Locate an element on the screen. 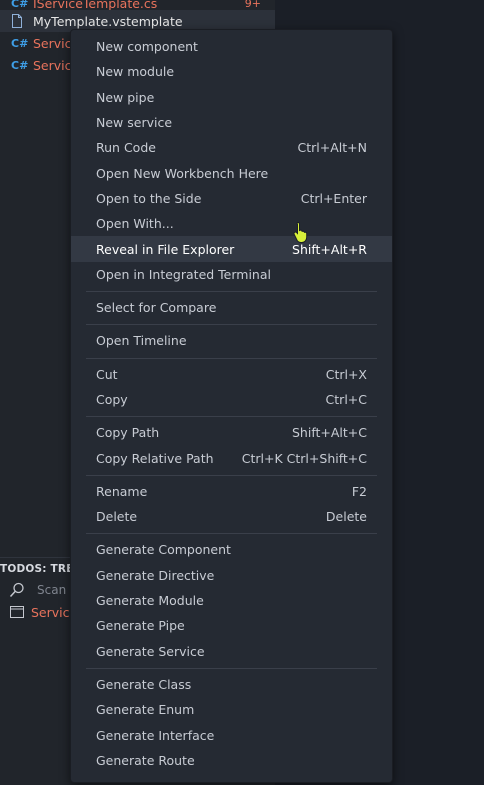 Image resolution: width=484 pixels, height=785 pixels. menu-item-generate-enum: Generate Enum is located at coordinates (231, 709).